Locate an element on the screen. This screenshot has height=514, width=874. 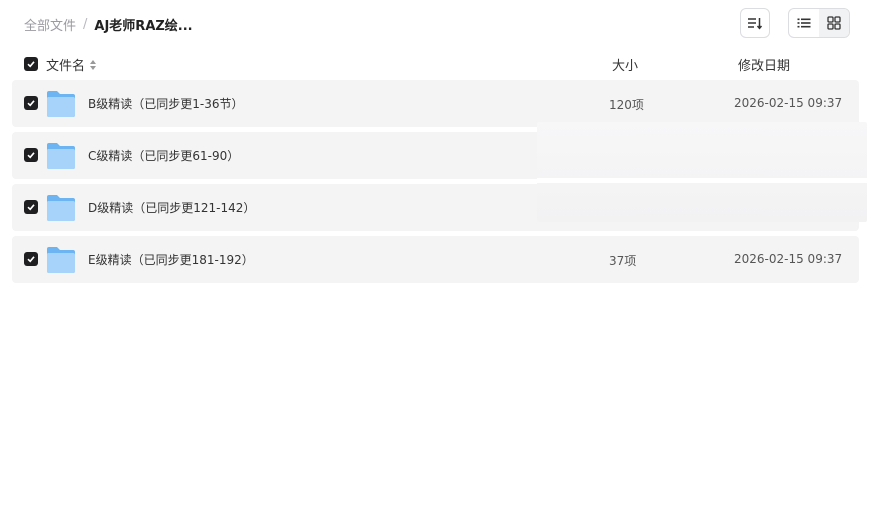
grid-view-icon is located at coordinates (834, 23).